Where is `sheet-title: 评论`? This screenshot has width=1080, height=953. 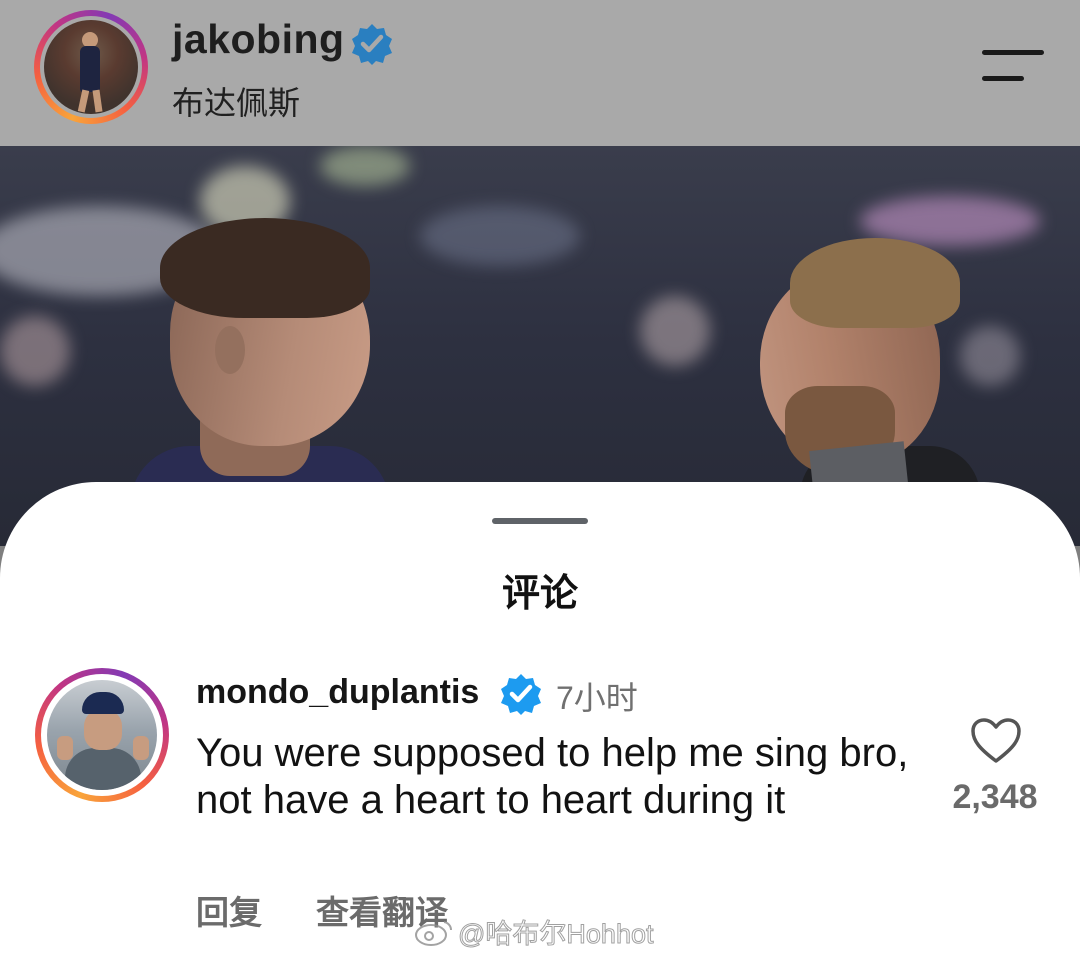
sheet-title: 评论 is located at coordinates (539, 594).